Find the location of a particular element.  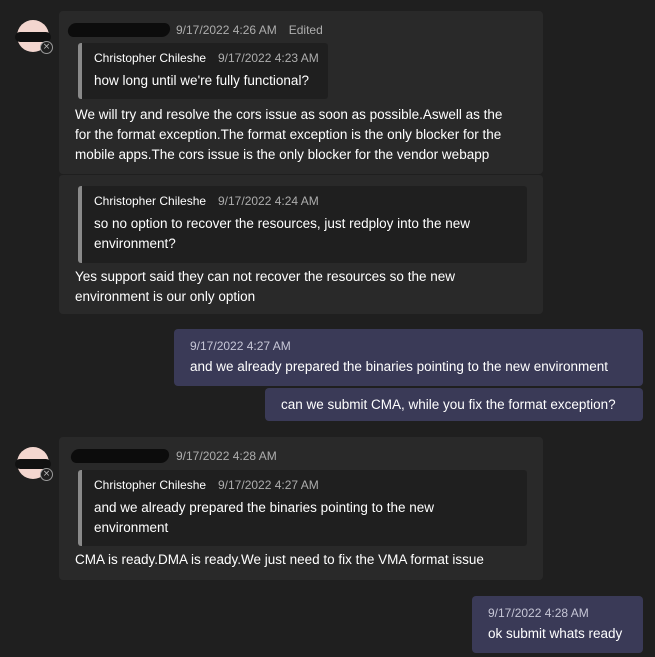

timestamp-text: 9/17/2022 4:28 AM is located at coordinates (226, 456).